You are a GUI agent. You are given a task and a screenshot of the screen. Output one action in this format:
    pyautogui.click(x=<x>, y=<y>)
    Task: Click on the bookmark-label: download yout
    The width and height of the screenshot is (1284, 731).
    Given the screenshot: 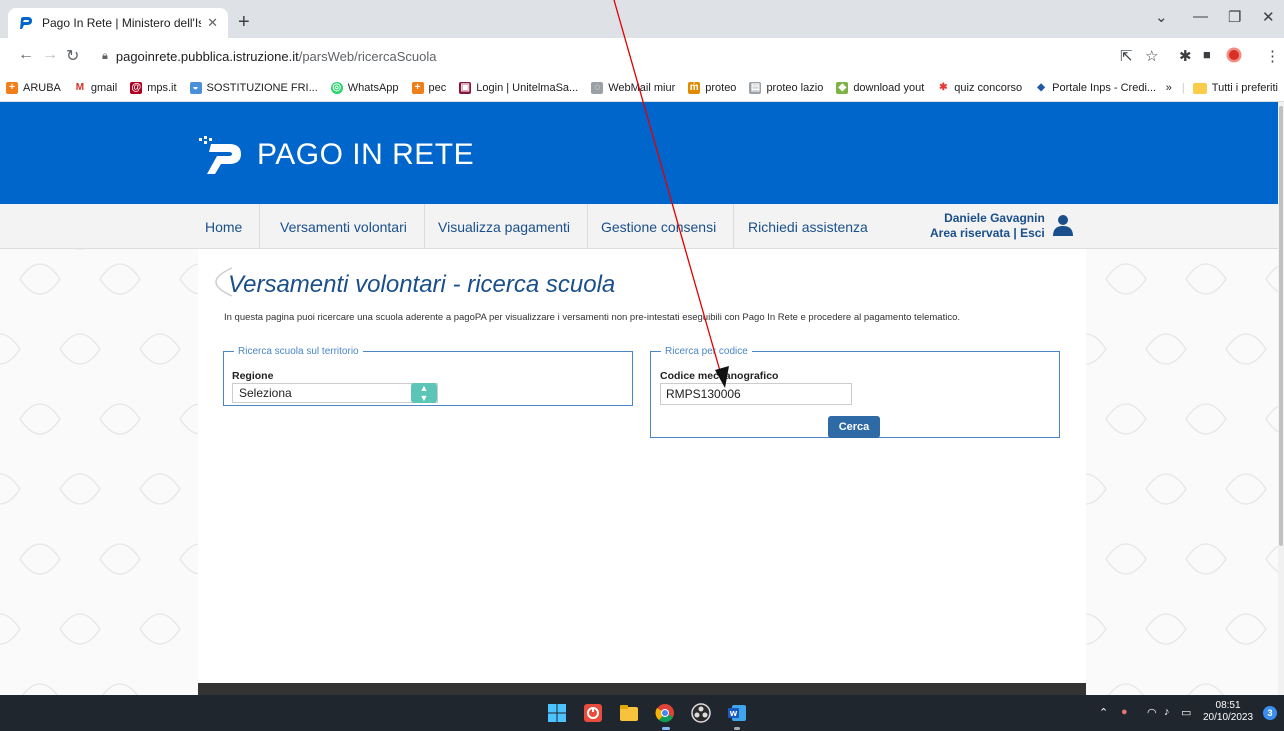 What is the action you would take?
    pyautogui.click(x=889, y=87)
    